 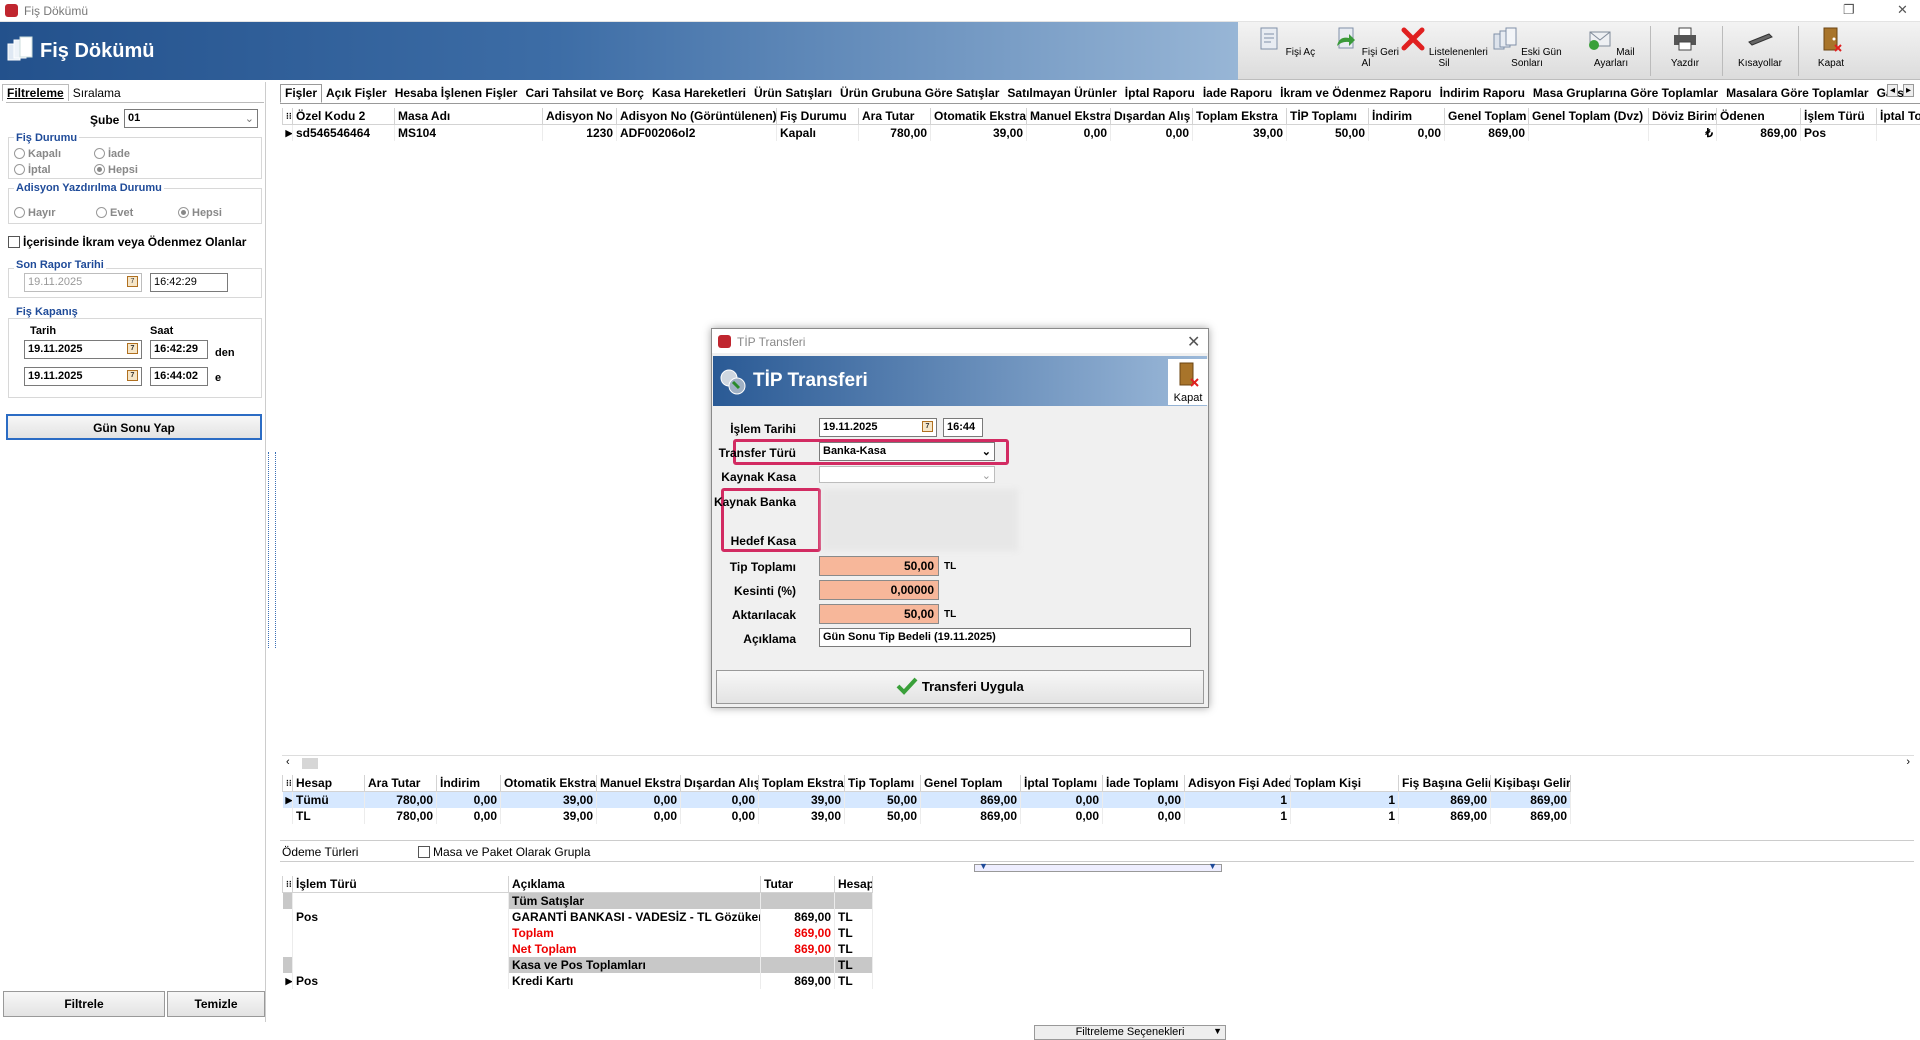 What do you see at coordinates (919, 93) in the screenshot?
I see `tab-report-6: Ürün Grubuna Göre Satışlar` at bounding box center [919, 93].